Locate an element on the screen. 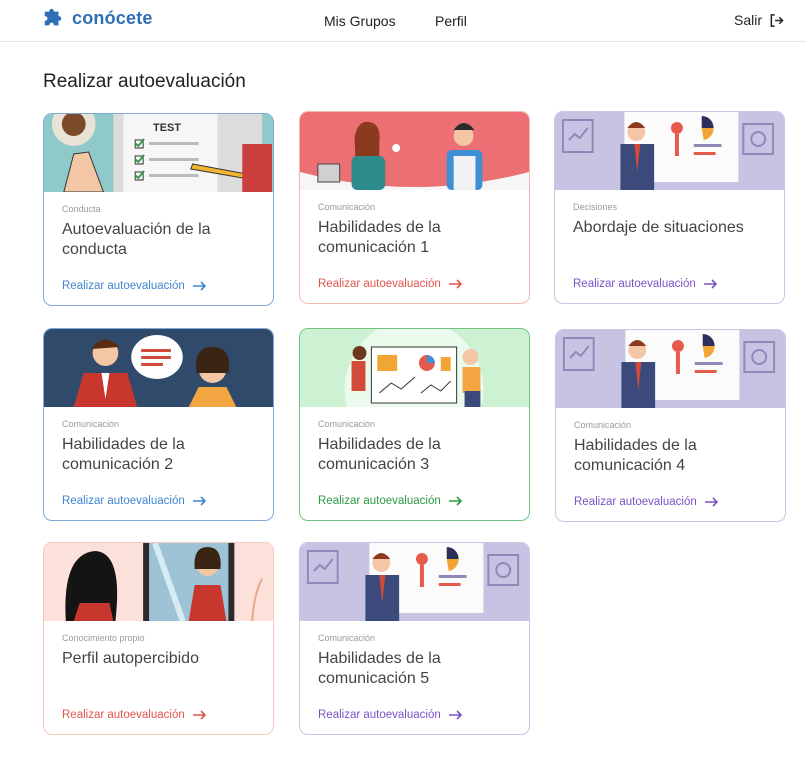 Image resolution: width=806 pixels, height=761 pixels. nav-profile: Perfil is located at coordinates (451, 21).